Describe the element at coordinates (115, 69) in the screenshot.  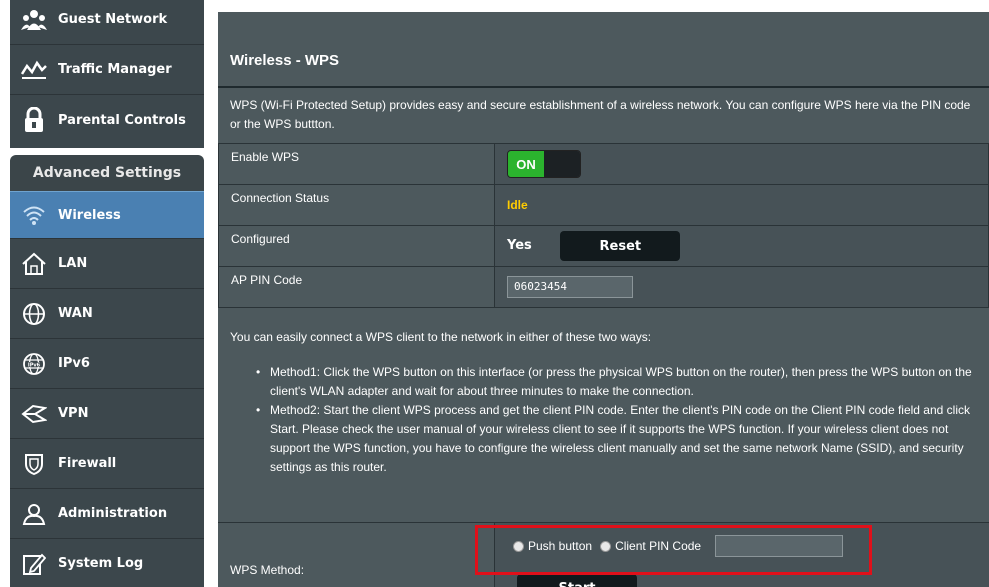
I see `sidebar-item-label: Traffic Manager` at that location.